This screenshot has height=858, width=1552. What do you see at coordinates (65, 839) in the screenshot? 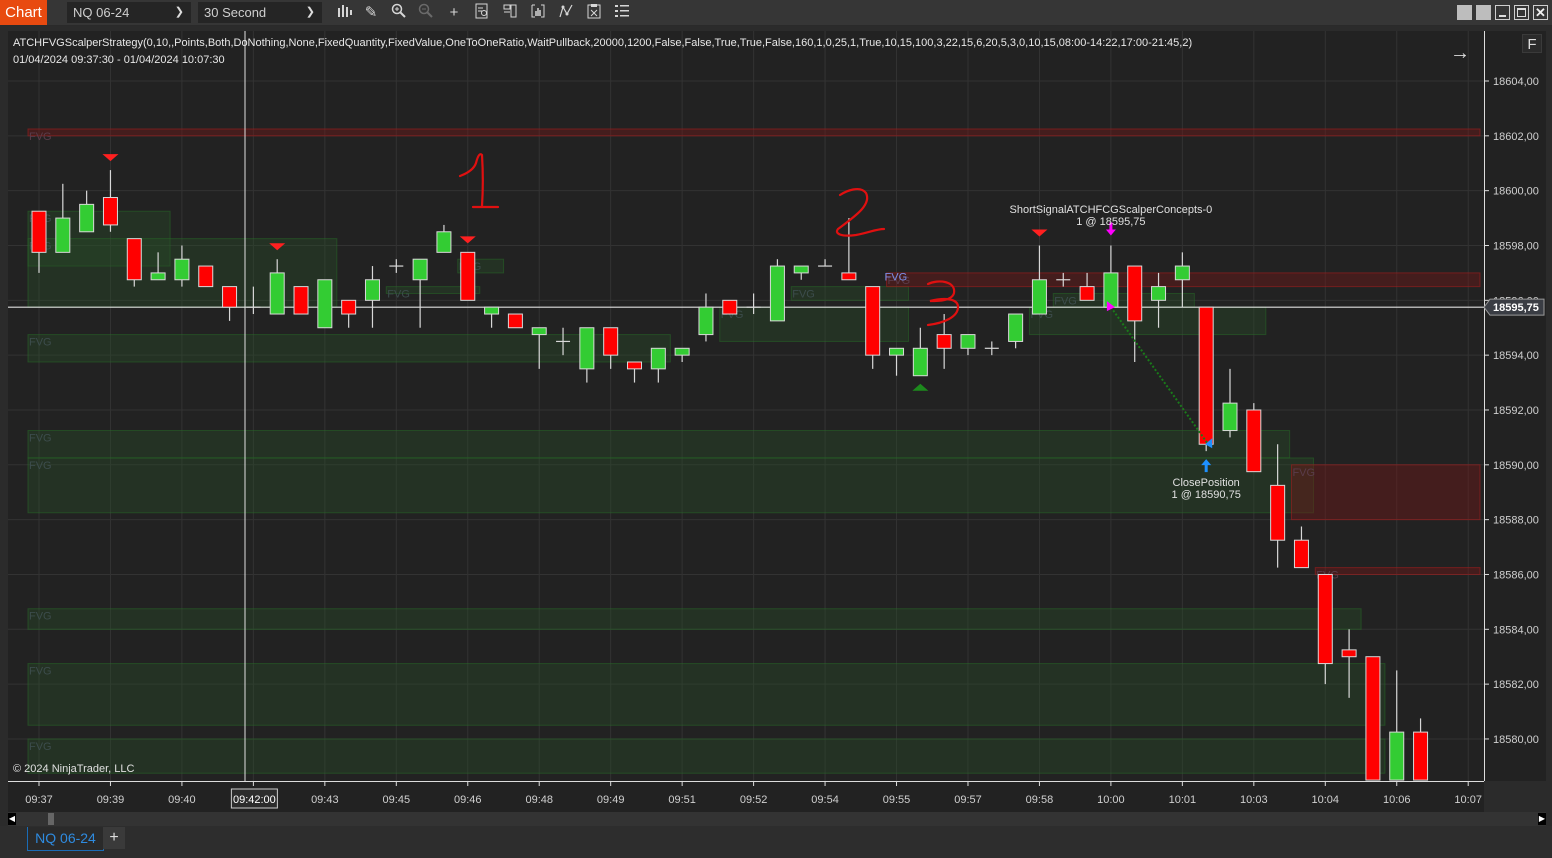
I see `instrument-tab: NQ 06-24` at bounding box center [65, 839].